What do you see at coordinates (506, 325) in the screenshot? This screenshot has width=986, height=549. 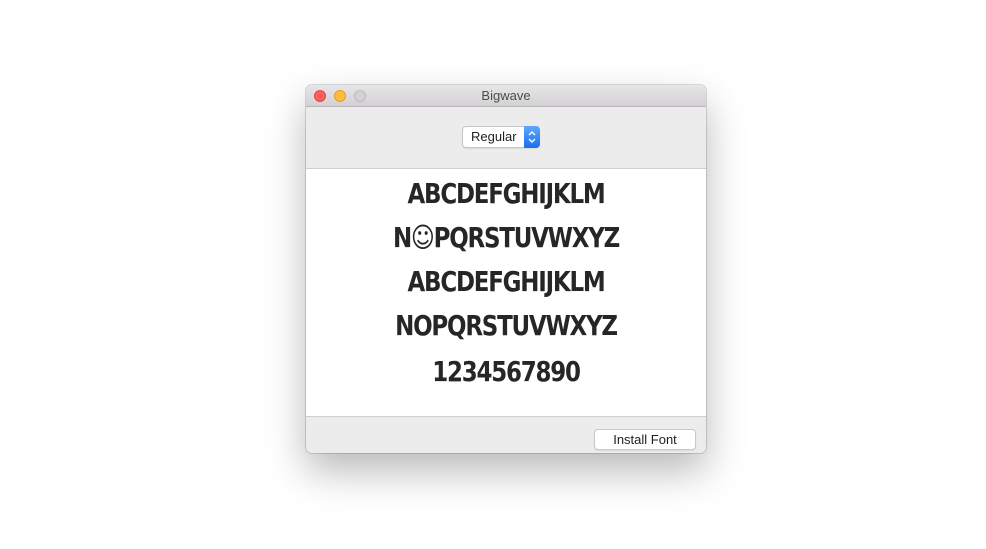 I see `sample-line-uppercase-4: NOPQRSTUVWXYZ` at bounding box center [506, 325].